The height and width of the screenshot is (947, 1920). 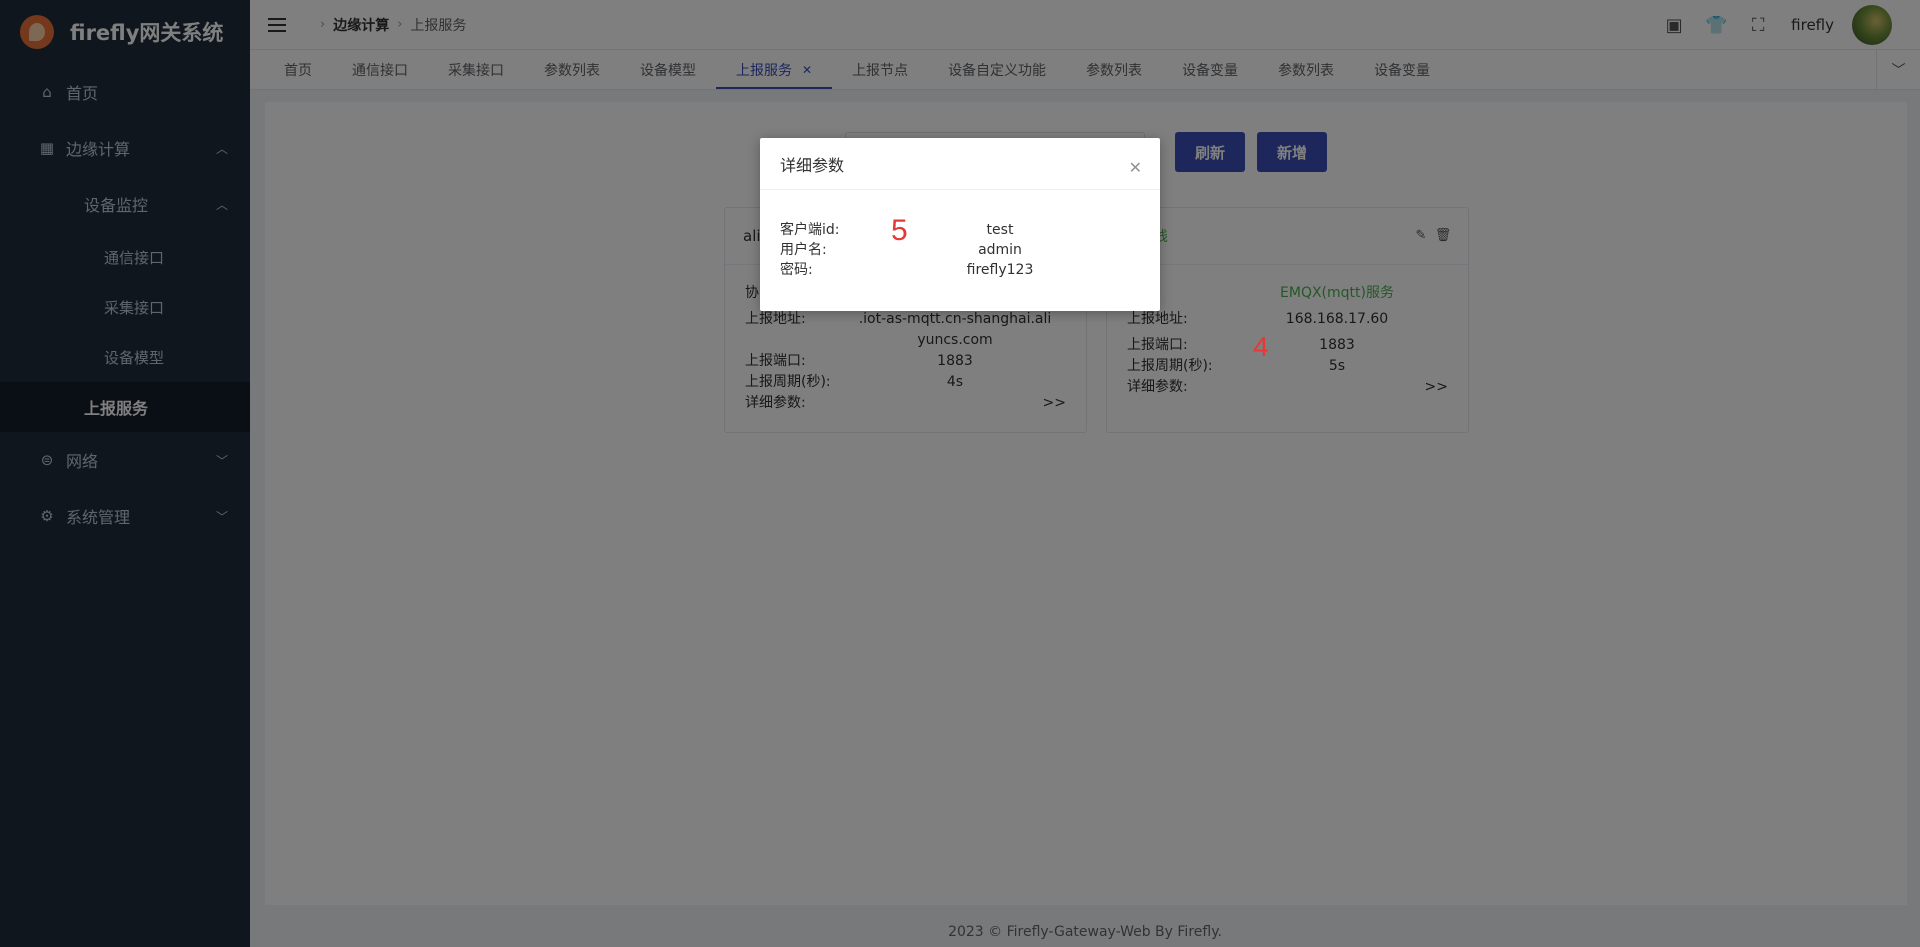 What do you see at coordinates (796, 270) in the screenshot?
I see `dialog-row-label: 密码:` at bounding box center [796, 270].